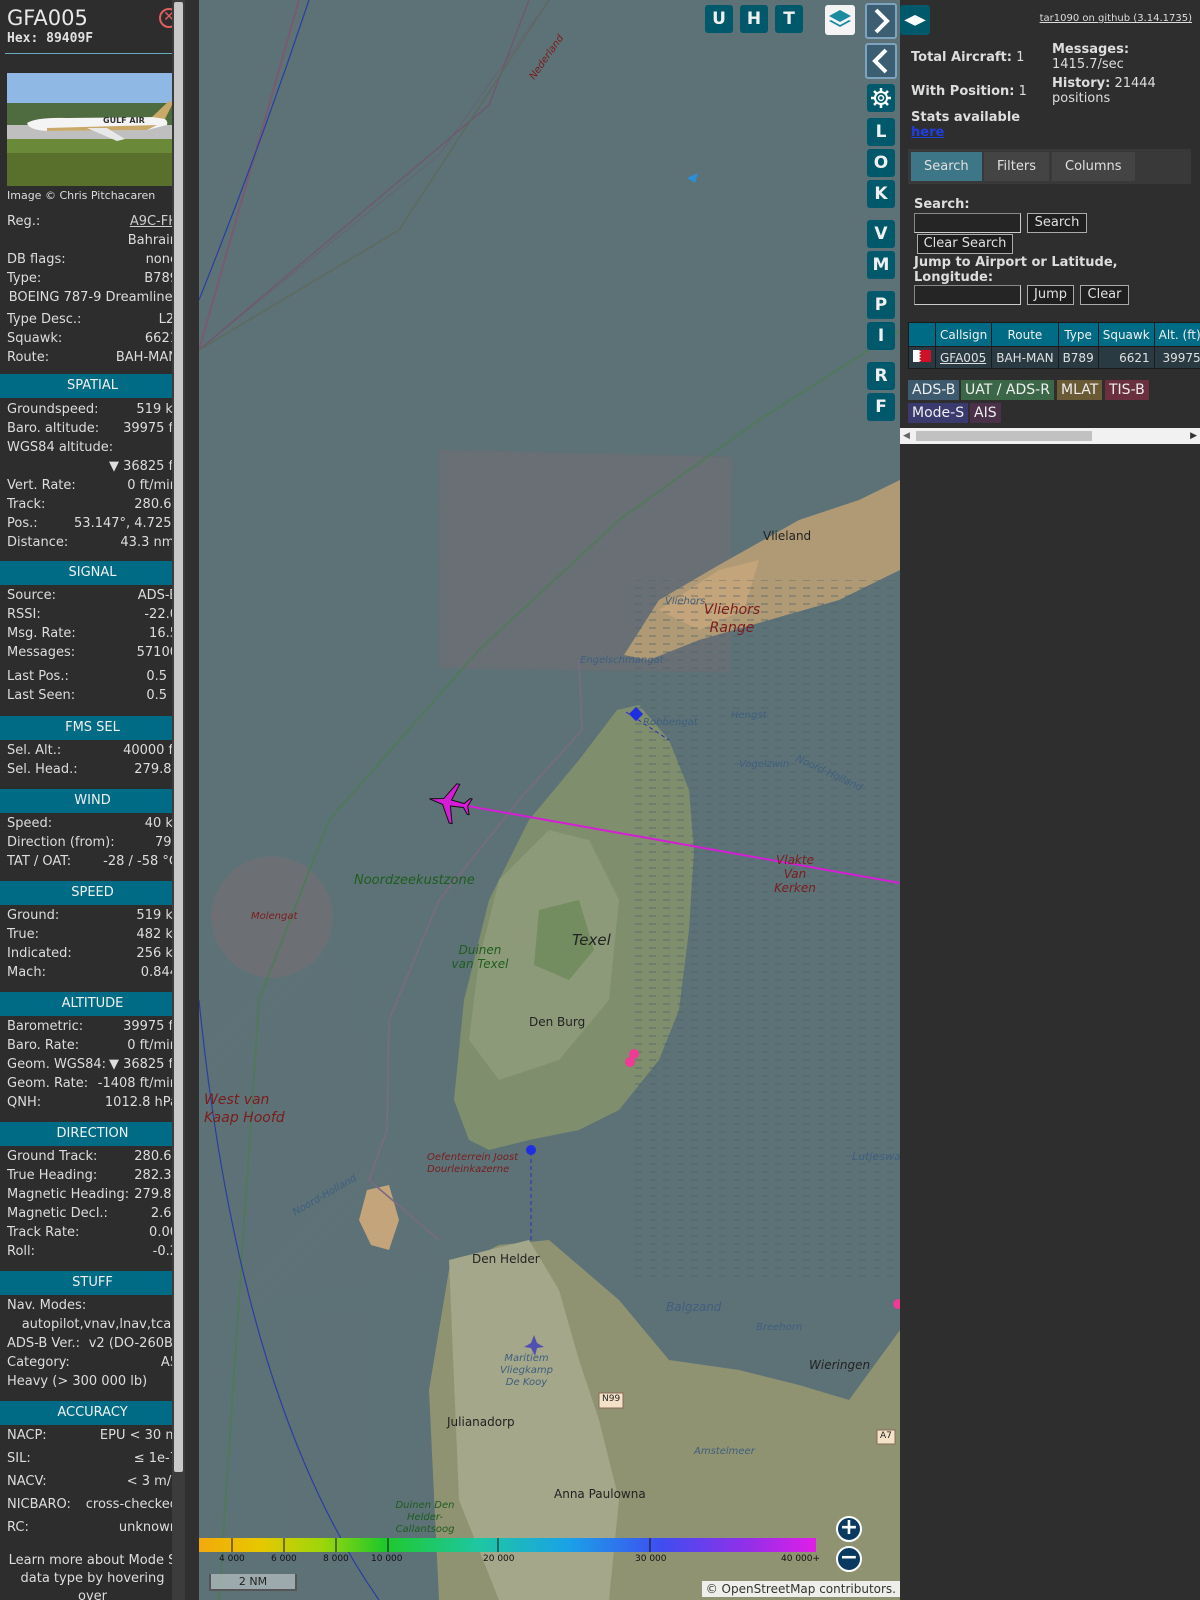 The width and height of the screenshot is (1200, 1600). I want to click on scroll-left-icon: ◀, so click(906, 436).